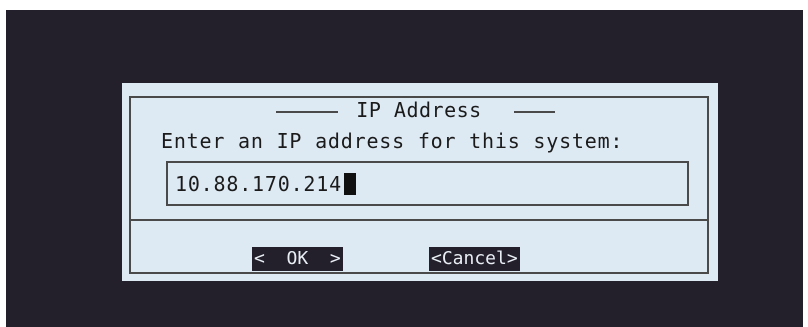 The width and height of the screenshot is (808, 327). What do you see at coordinates (427, 183) in the screenshot?
I see `ip-address-input: 10.88.170.214` at bounding box center [427, 183].